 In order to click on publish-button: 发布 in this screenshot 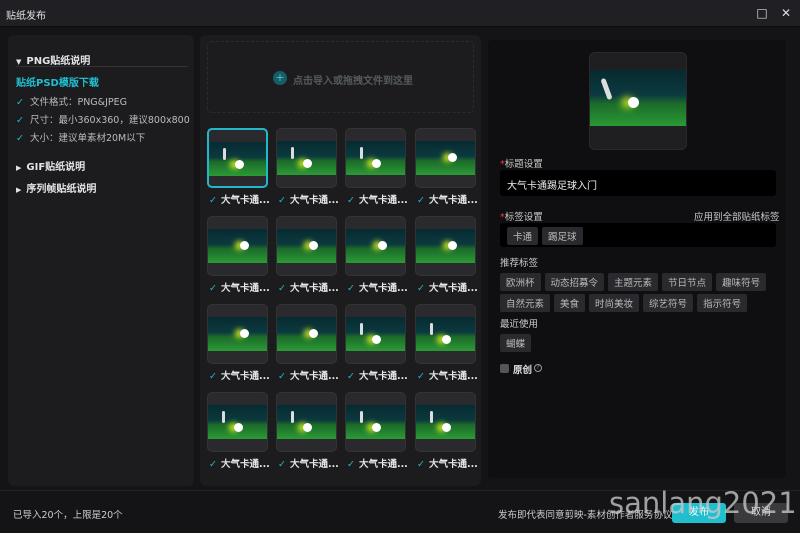, I will do `click(699, 513)`.